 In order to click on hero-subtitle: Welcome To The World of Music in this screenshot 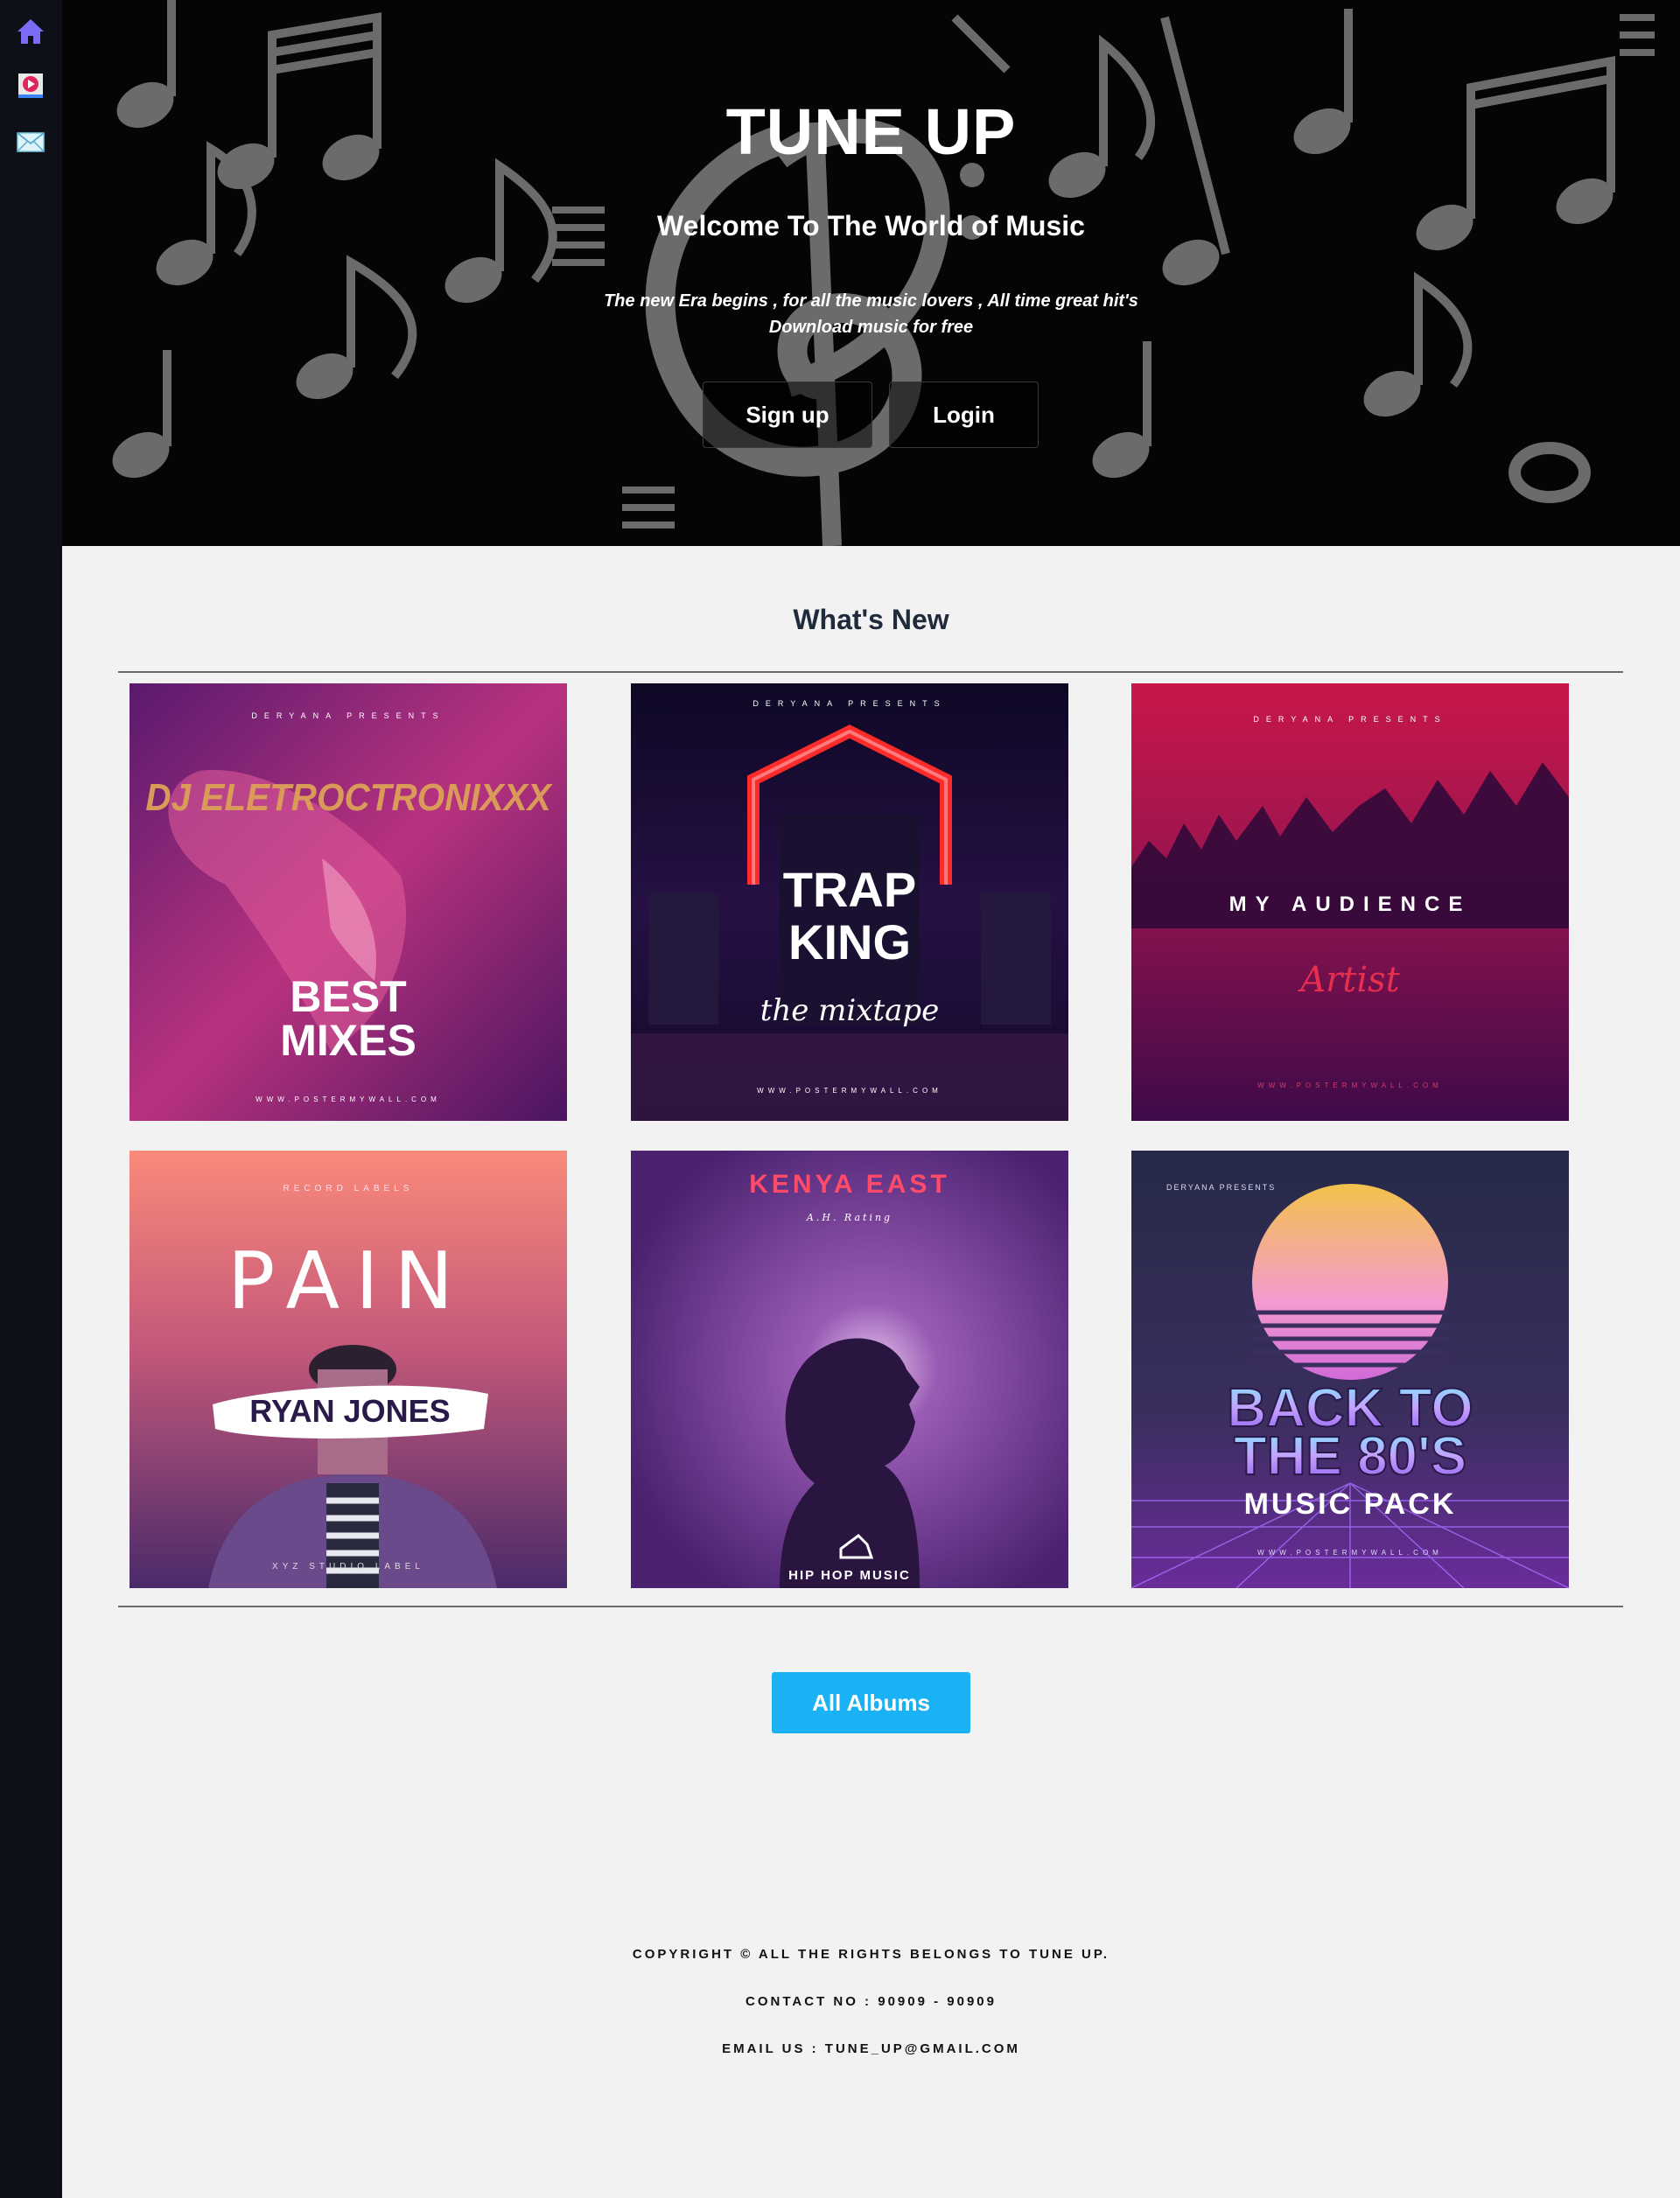, I will do `click(871, 226)`.